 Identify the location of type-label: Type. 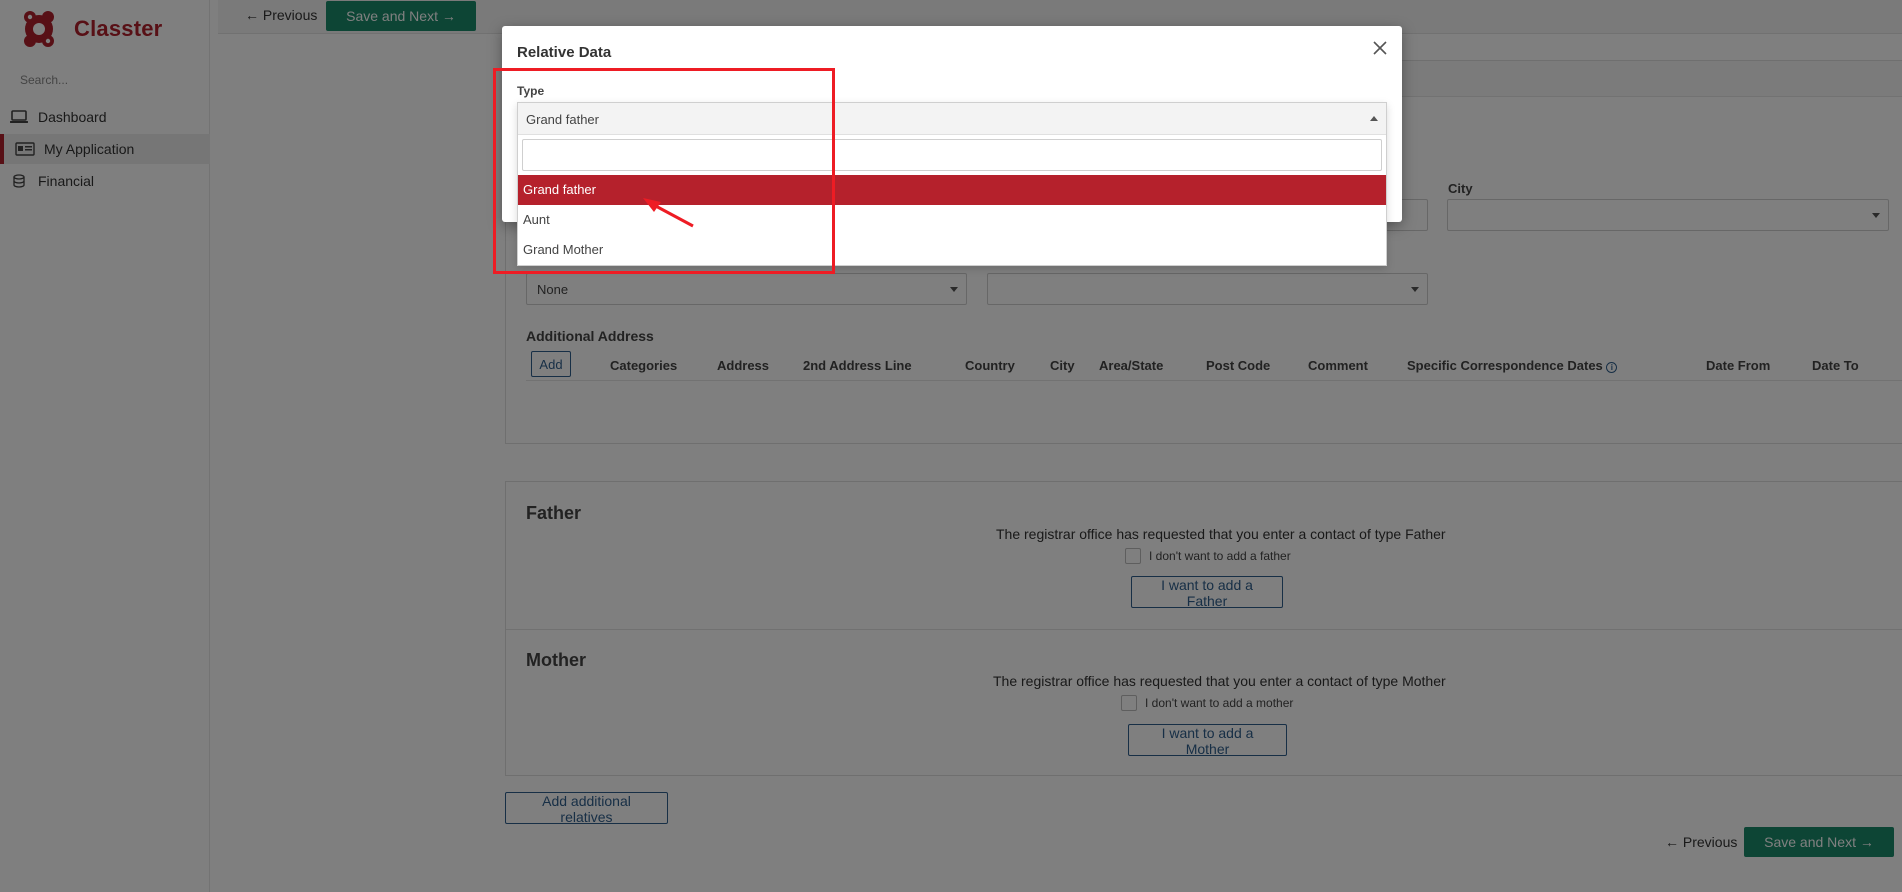
(531, 91).